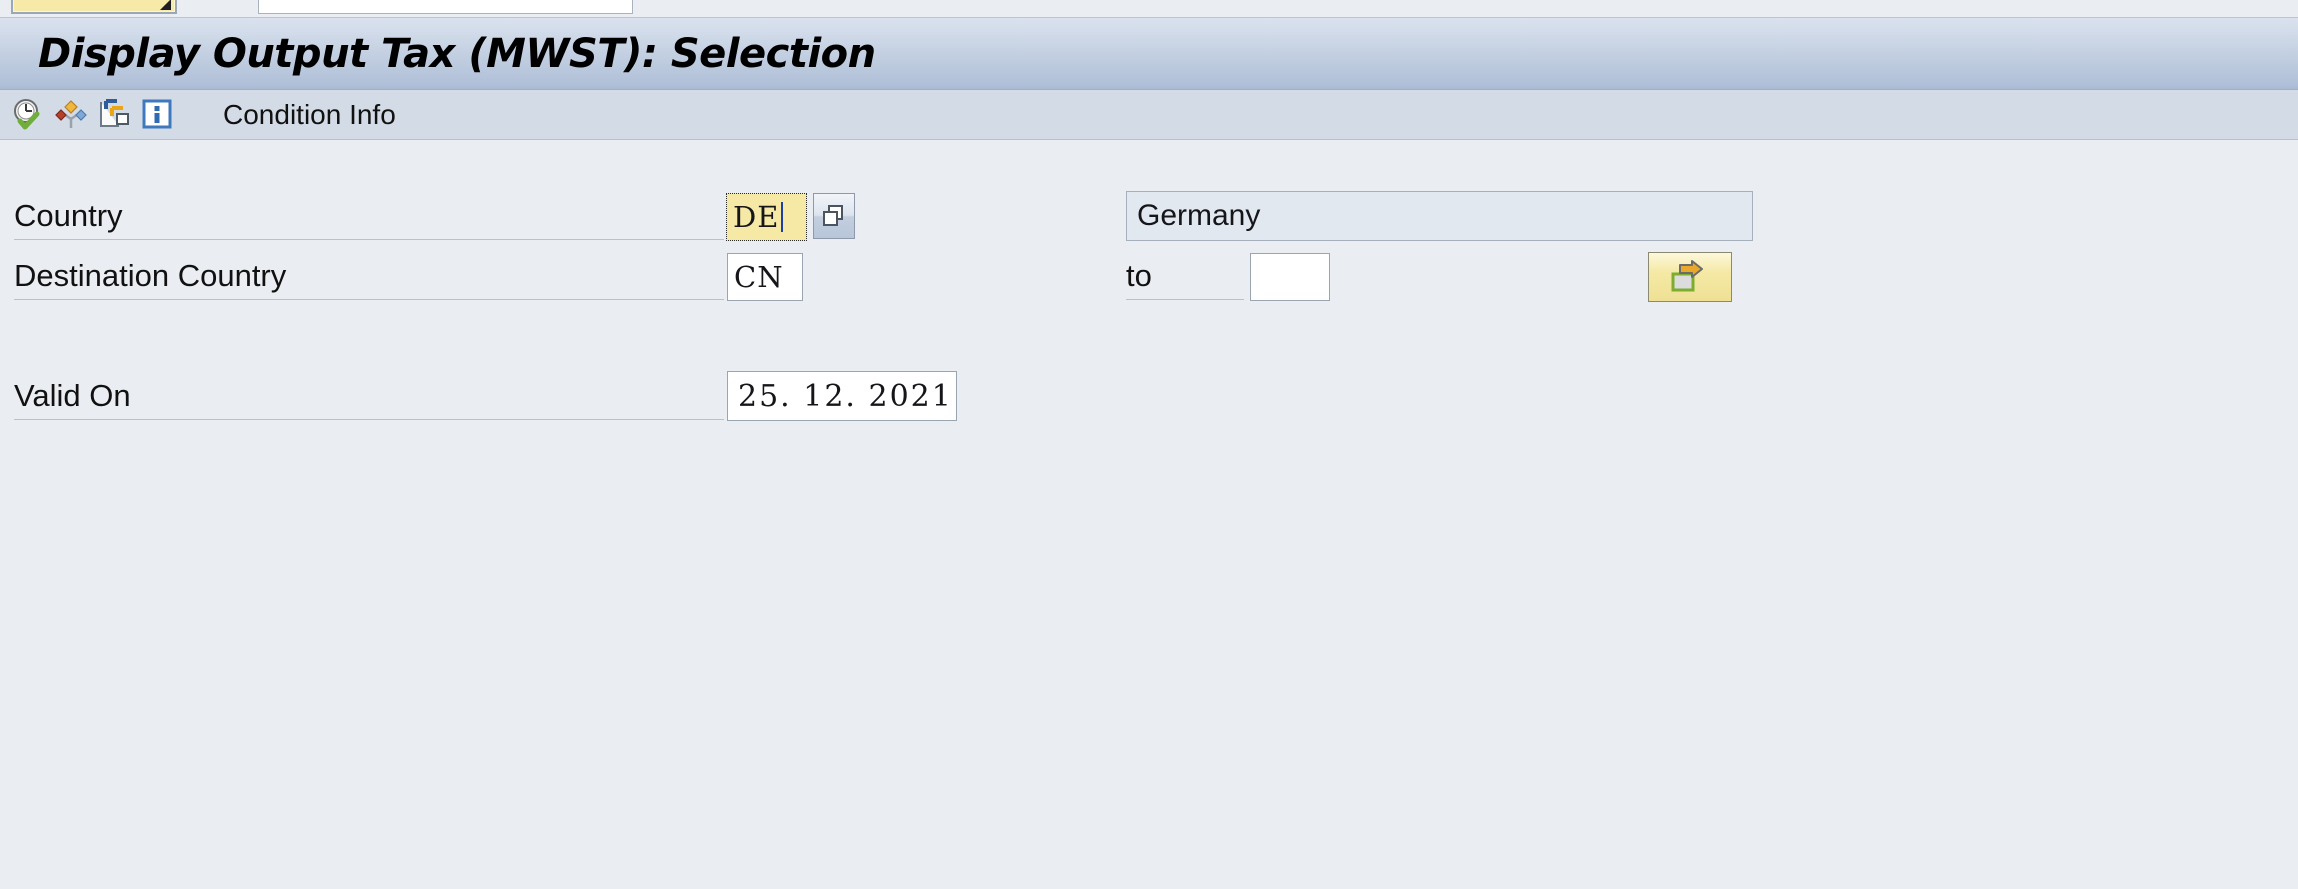 Image resolution: width=2298 pixels, height=889 pixels. I want to click on destination-country-from-value: CN, so click(759, 277).